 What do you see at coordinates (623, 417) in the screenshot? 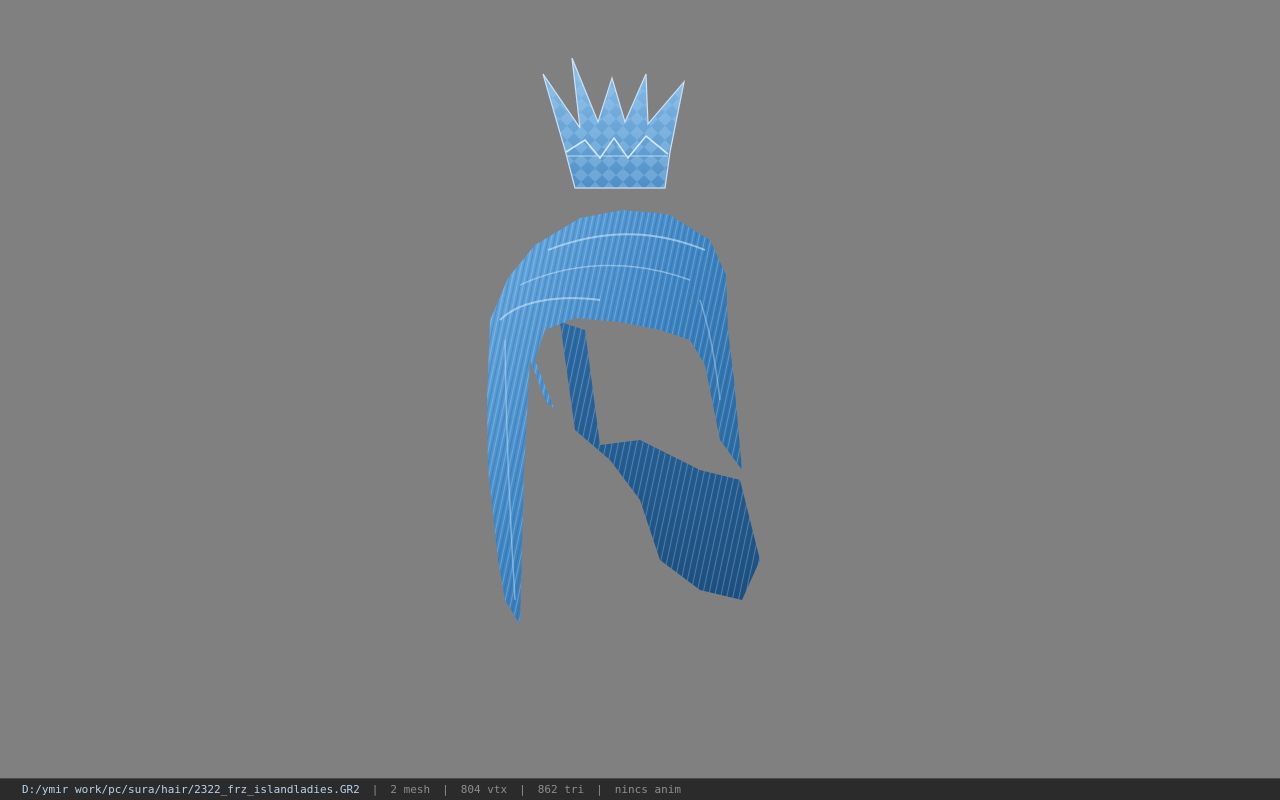
I see `hair-mesh` at bounding box center [623, 417].